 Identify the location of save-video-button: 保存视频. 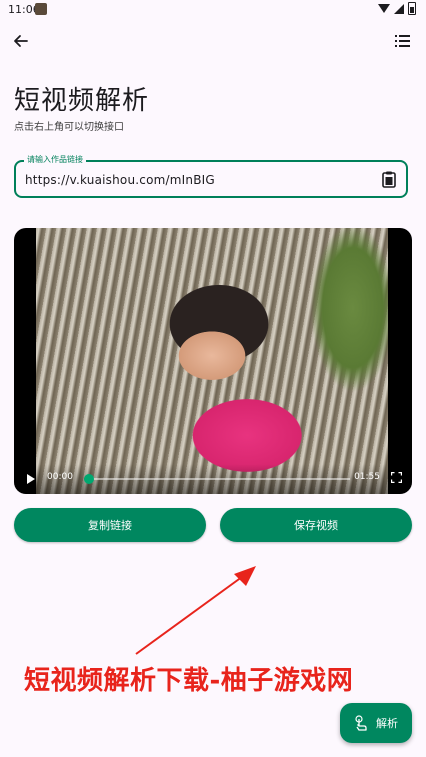
(316, 525).